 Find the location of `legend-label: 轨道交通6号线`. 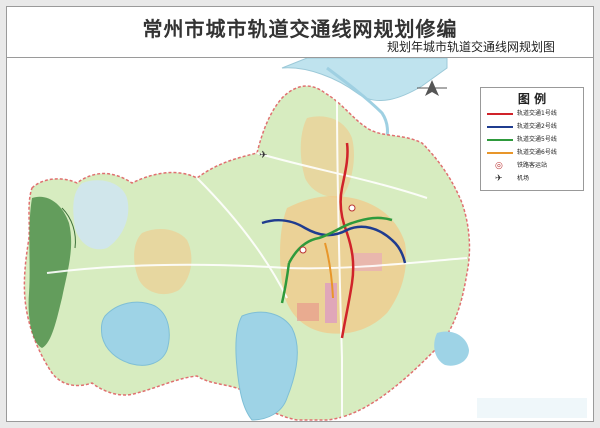

legend-label: 轨道交通6号线 is located at coordinates (537, 152).